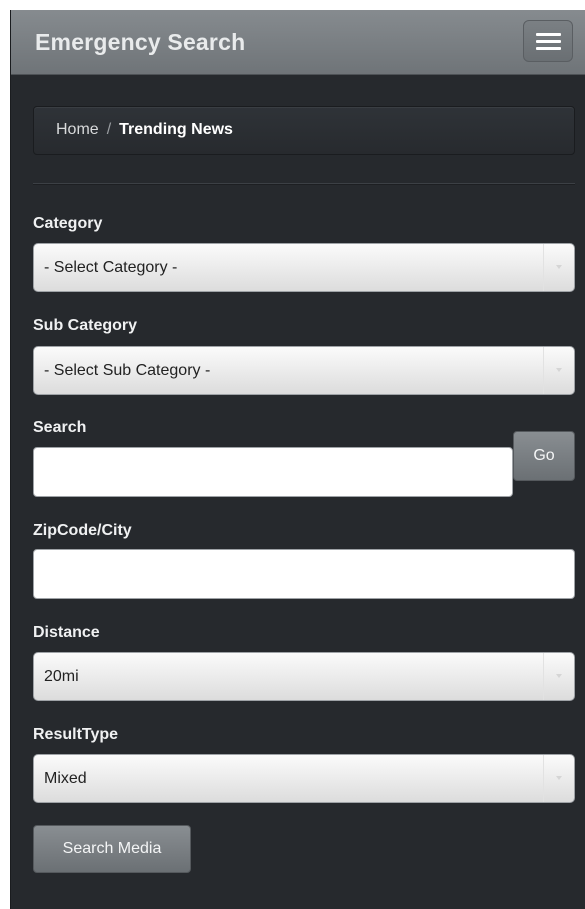 This screenshot has width=585, height=909. I want to click on distance-select: 20mi, so click(304, 676).